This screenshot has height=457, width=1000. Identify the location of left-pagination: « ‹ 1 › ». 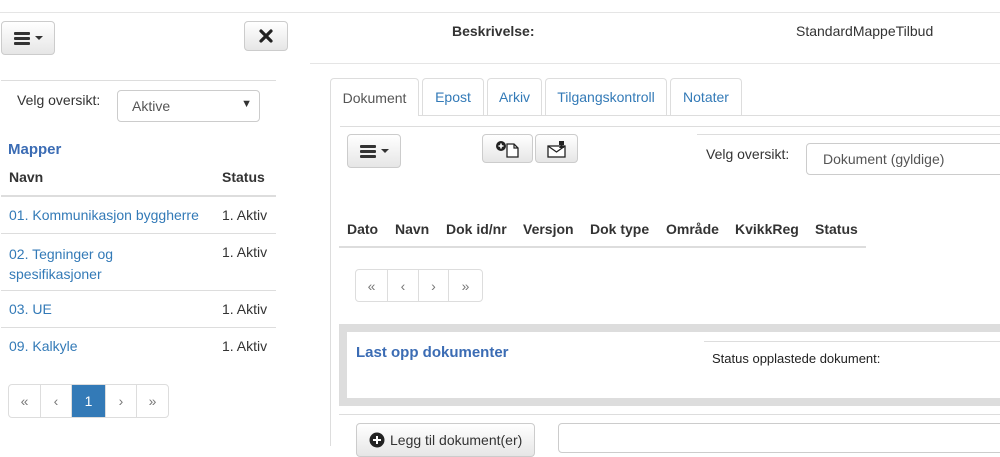
(88, 401).